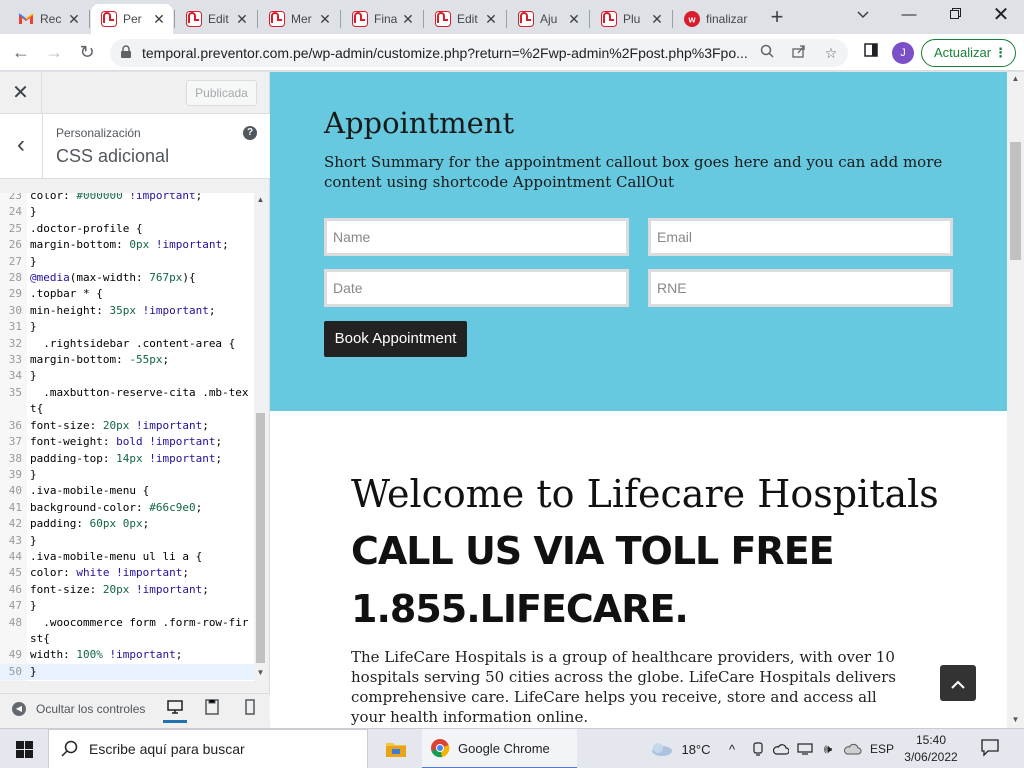 Image resolution: width=1024 pixels, height=768 pixels. Describe the element at coordinates (799, 53) in the screenshot. I see `share-icon` at that location.